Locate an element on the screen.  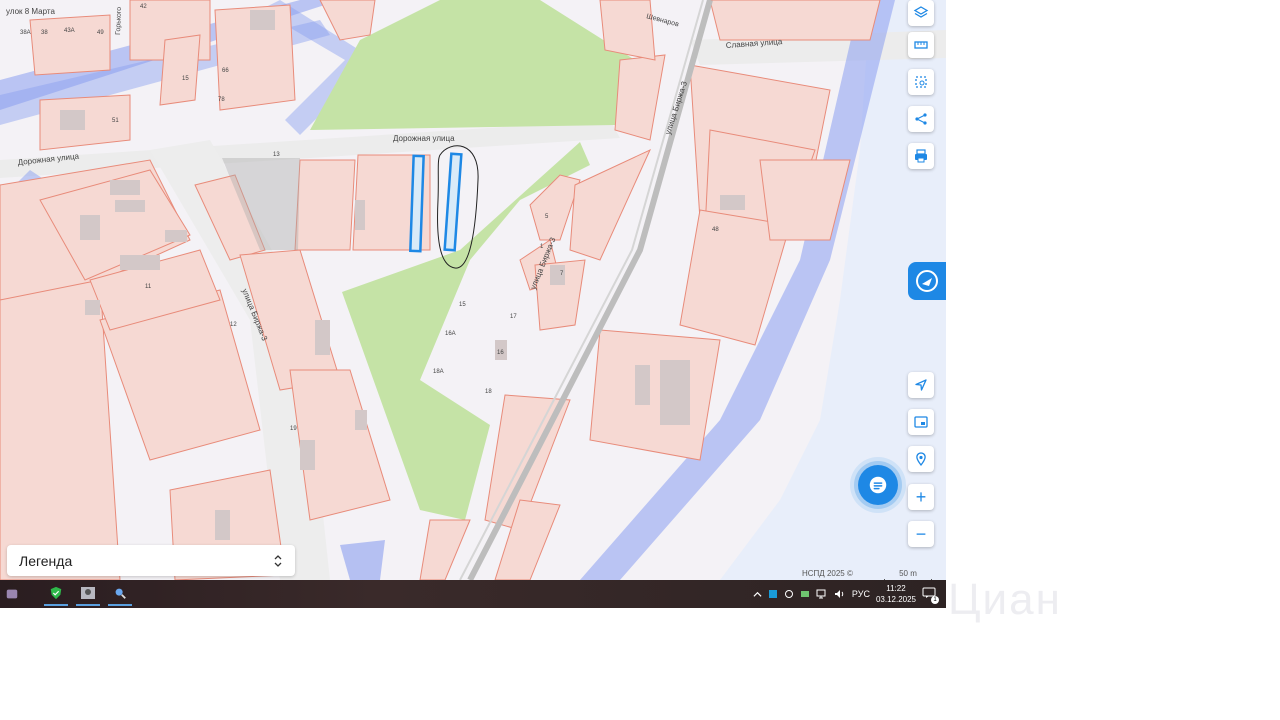
print-icon is located at coordinates (921, 156).